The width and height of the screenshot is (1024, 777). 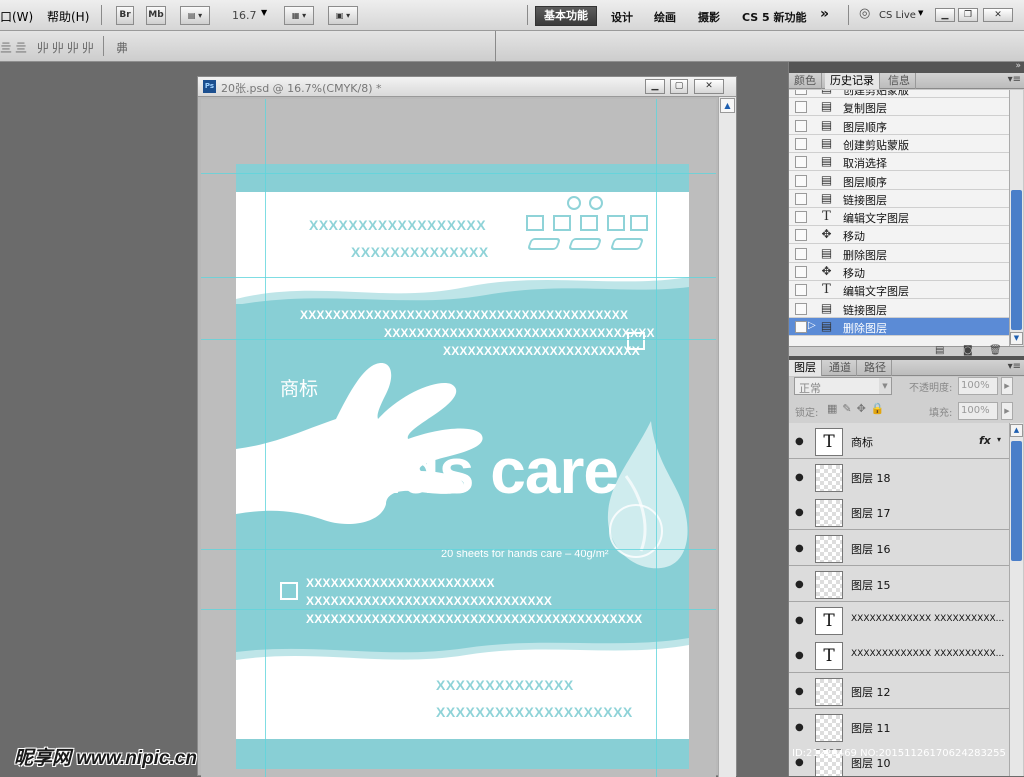 I want to click on doc-maximize-button: ▢, so click(x=679, y=86).